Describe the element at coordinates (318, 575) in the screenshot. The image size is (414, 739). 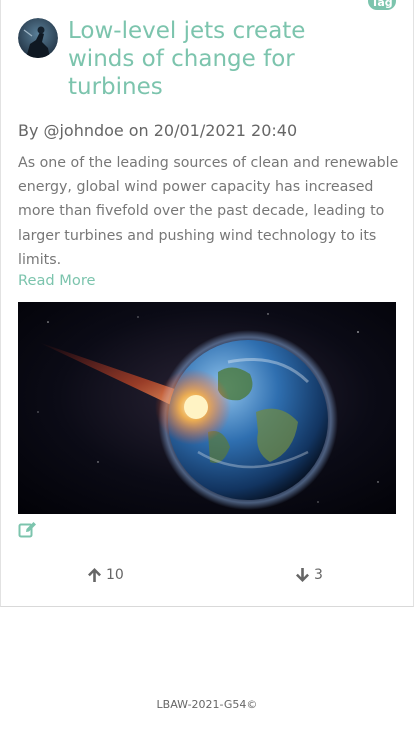
I see `downvote-count: 3` at that location.